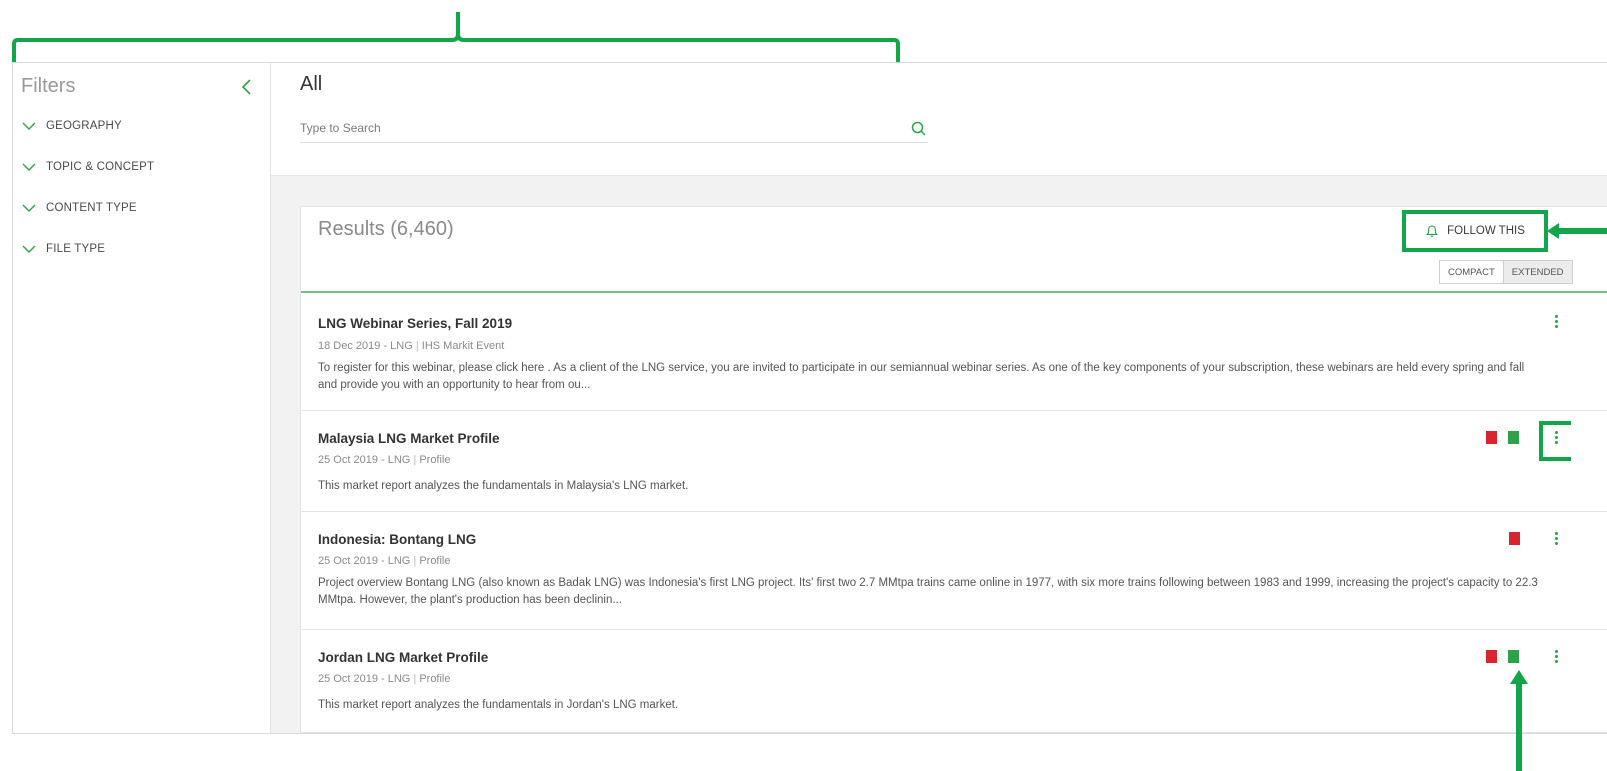  I want to click on filter-label: CONTENT TYPE, so click(91, 208).